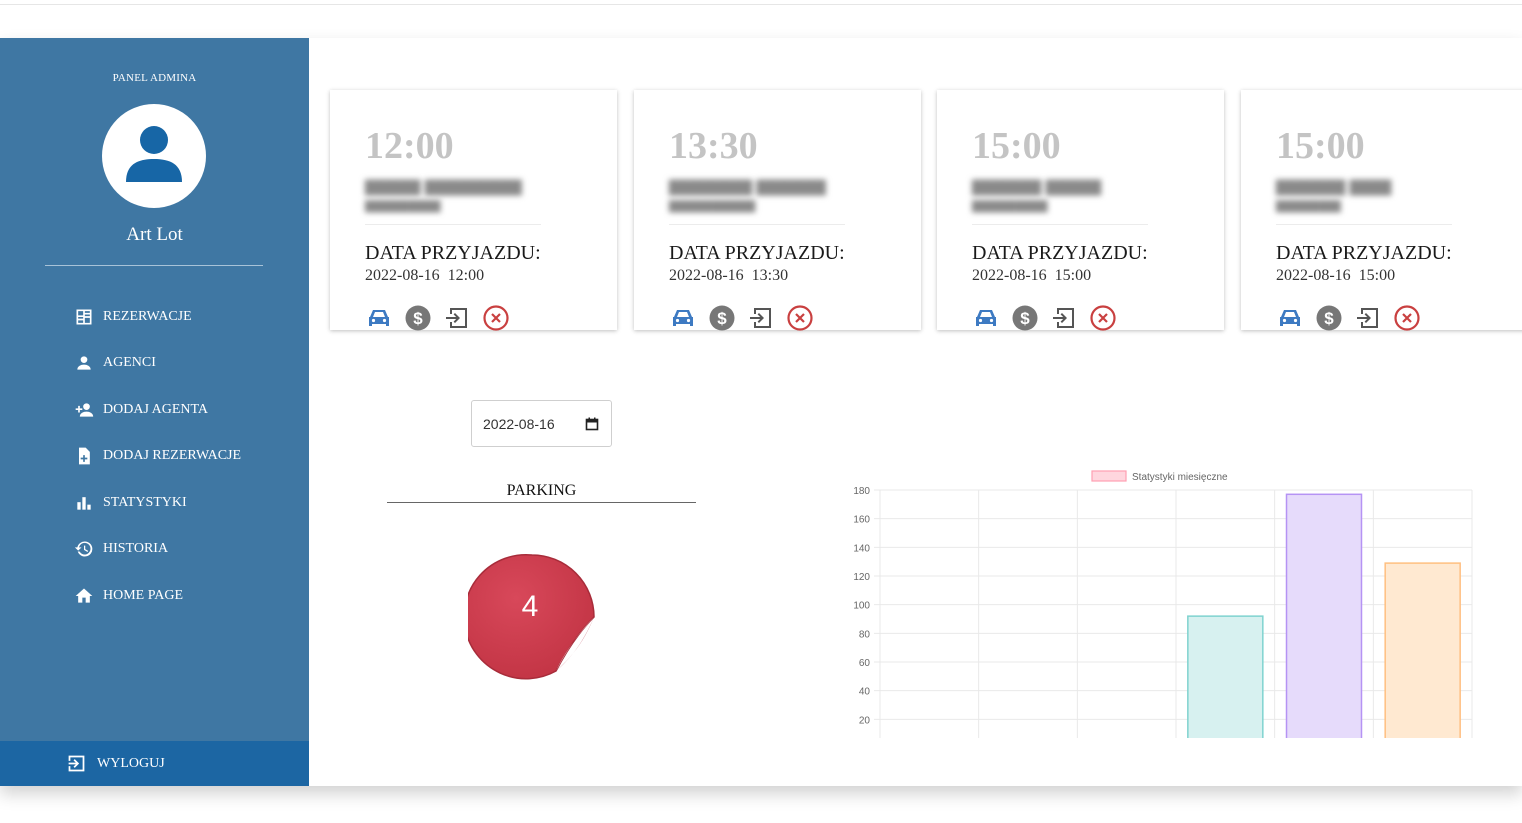 This screenshot has height=823, width=1522. What do you see at coordinates (1308, 205) in the screenshot?
I see `redacted-phone: ▆▆▆▆▆▆` at bounding box center [1308, 205].